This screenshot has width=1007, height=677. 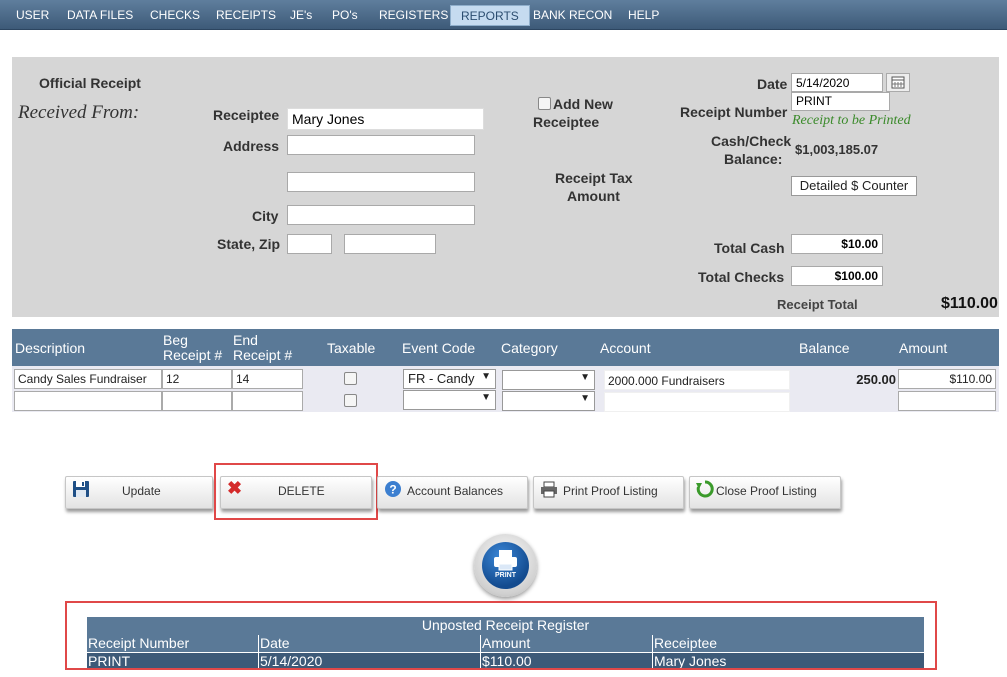 I want to click on receipt-note: Receipt to be Printed, so click(x=851, y=120).